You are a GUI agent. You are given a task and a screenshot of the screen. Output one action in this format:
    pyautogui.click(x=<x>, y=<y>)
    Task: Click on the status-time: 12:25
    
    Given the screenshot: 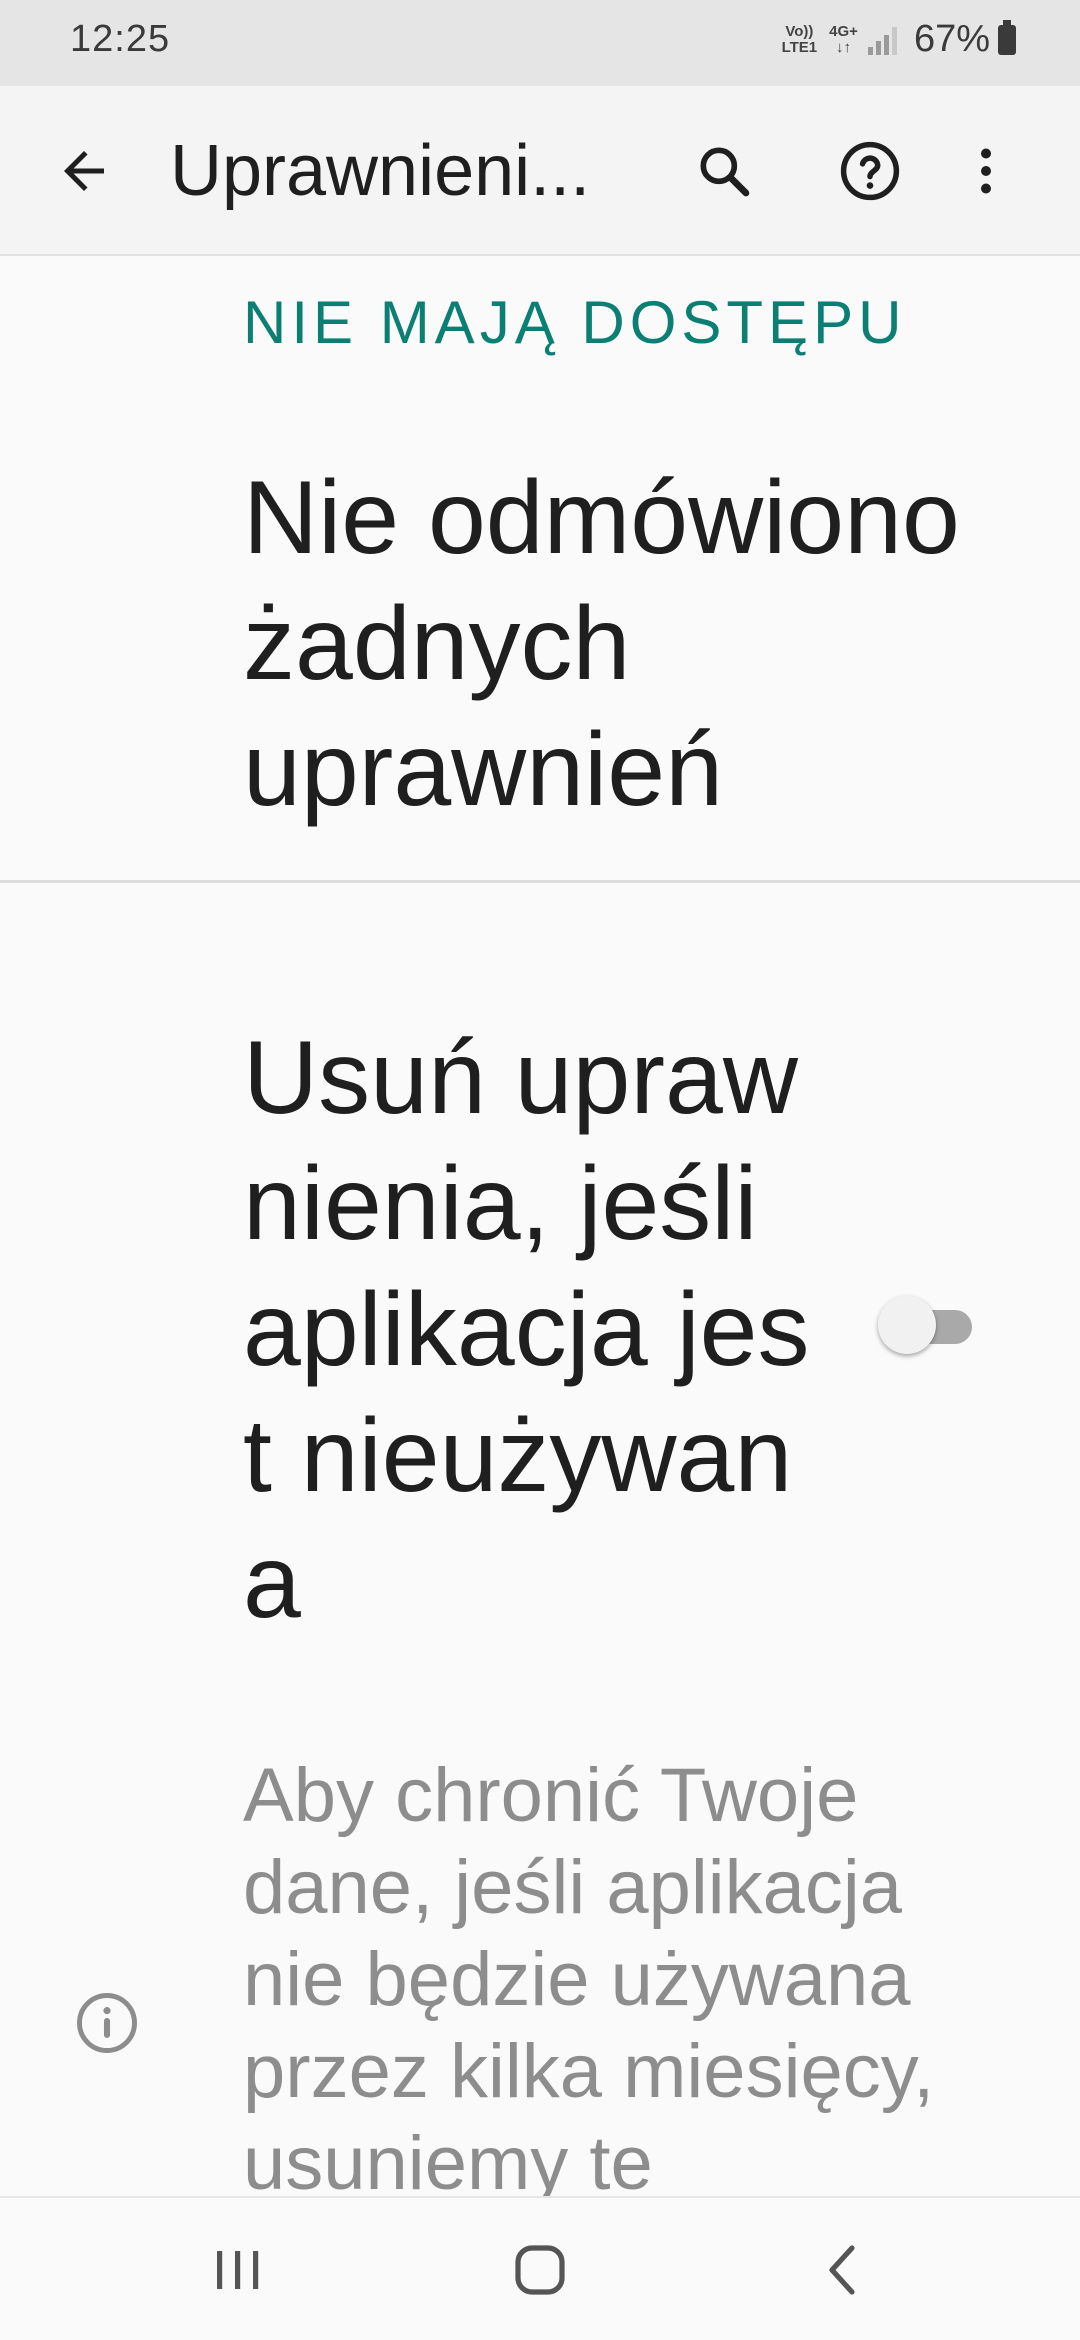 What is the action you would take?
    pyautogui.click(x=120, y=39)
    